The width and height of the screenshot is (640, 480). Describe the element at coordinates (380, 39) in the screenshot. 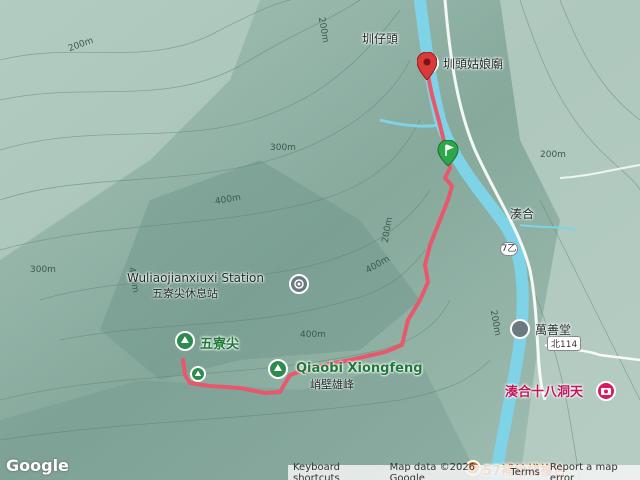

I see `place-label-zhentou: 圳仔頭` at that location.